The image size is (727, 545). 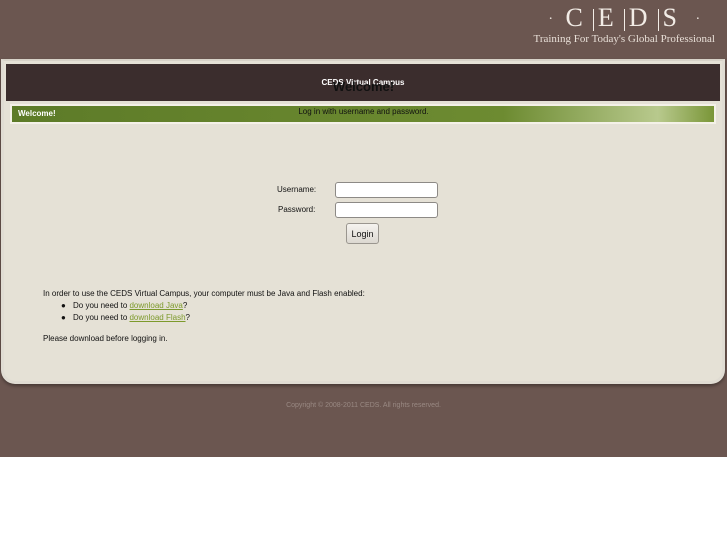 What do you see at coordinates (672, 17) in the screenshot?
I see `logo-letter-s: S` at bounding box center [672, 17].